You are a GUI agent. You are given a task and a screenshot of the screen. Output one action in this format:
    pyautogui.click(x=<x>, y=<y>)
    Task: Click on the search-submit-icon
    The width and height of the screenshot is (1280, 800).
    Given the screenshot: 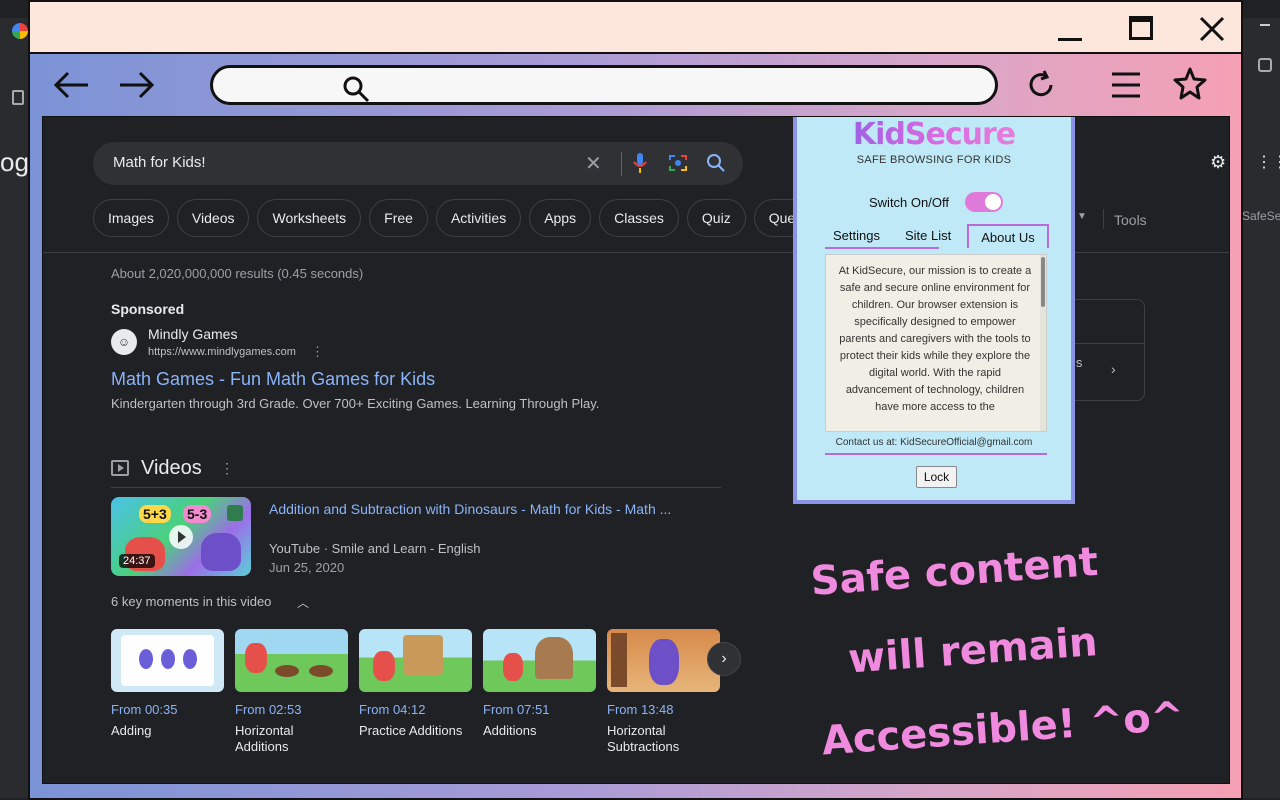 What is the action you would take?
    pyautogui.click(x=716, y=163)
    